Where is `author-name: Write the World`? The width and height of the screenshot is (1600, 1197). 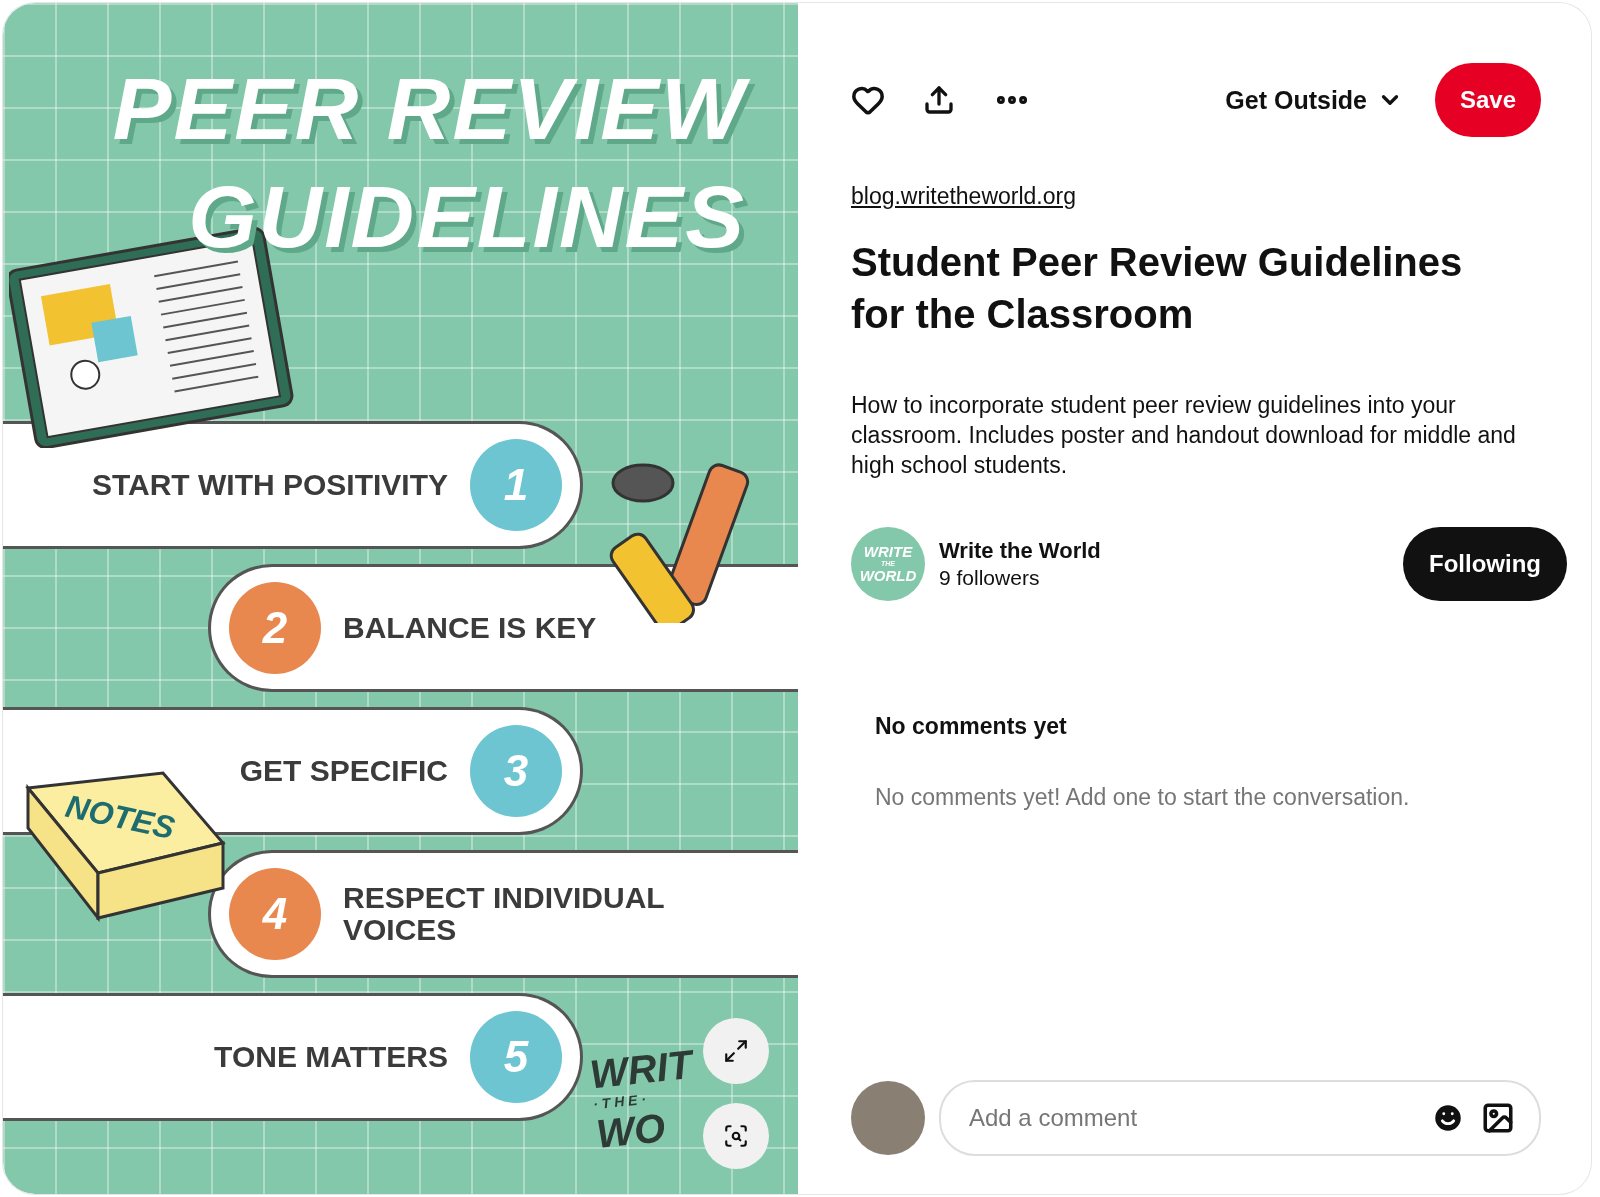 author-name: Write the World is located at coordinates (1020, 551).